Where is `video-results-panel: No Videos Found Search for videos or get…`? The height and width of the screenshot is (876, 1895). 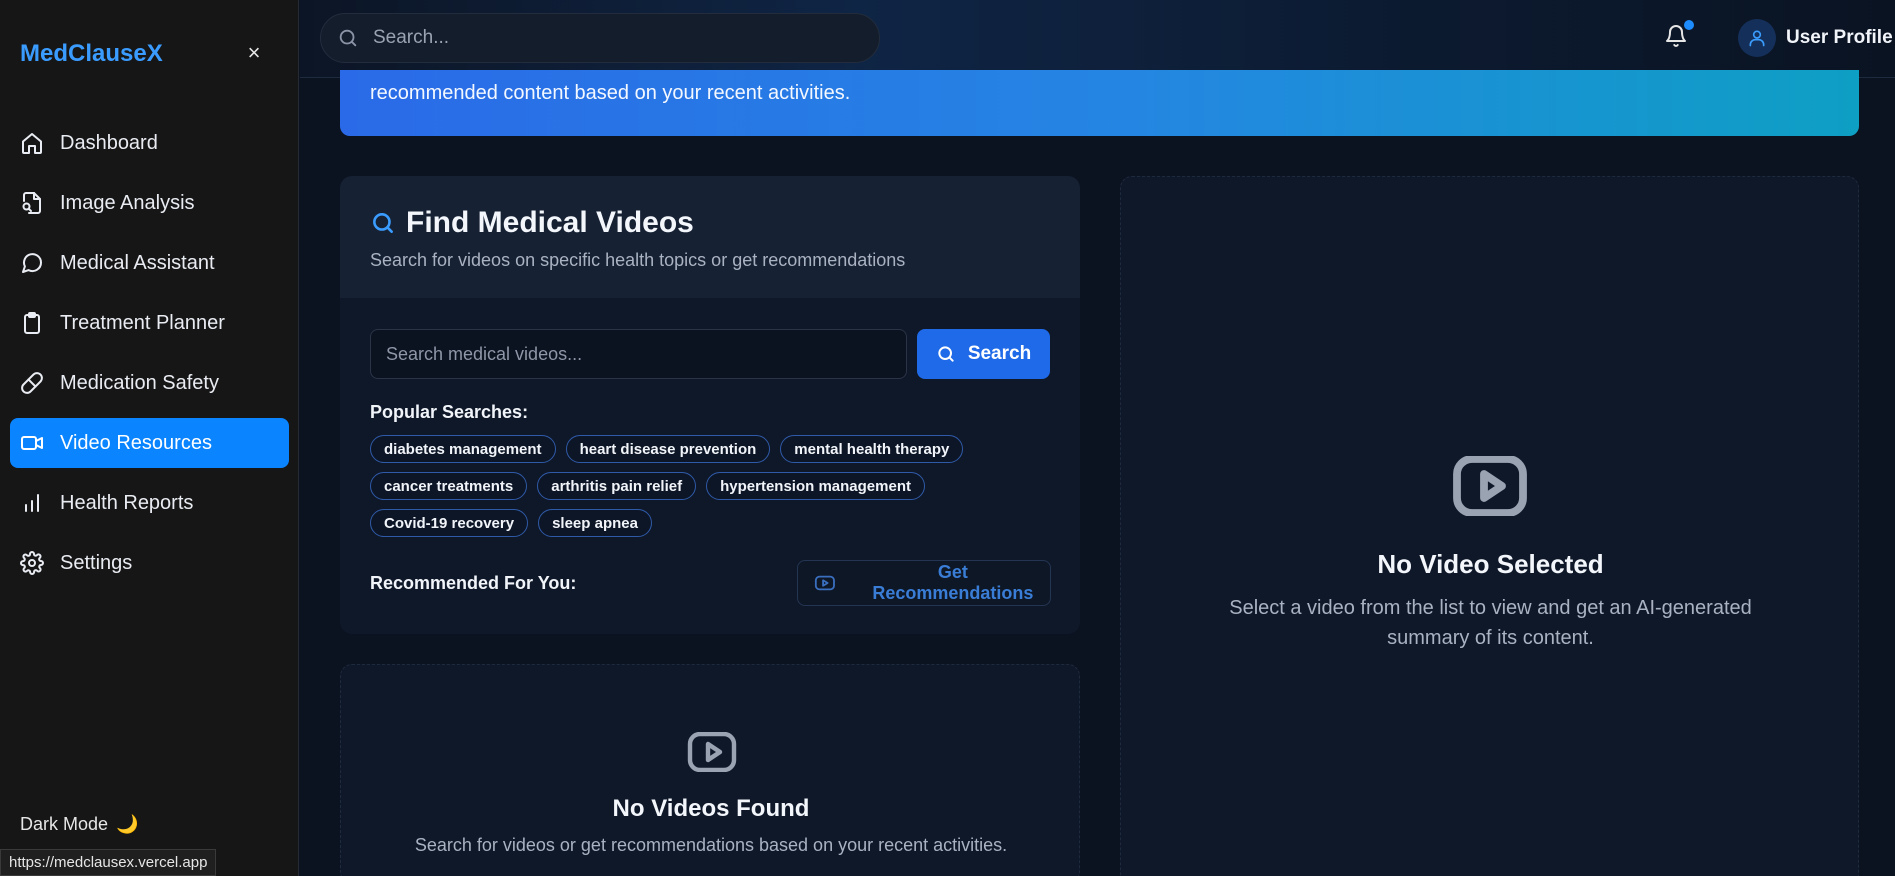
video-results-panel: No Videos Found Search for videos or get… is located at coordinates (710, 770).